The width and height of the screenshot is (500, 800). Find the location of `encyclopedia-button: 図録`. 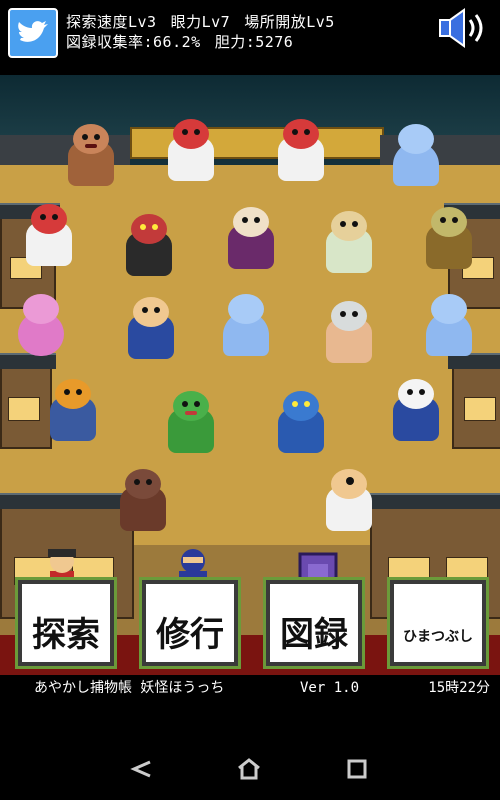

encyclopedia-button: 図録 is located at coordinates (314, 623).